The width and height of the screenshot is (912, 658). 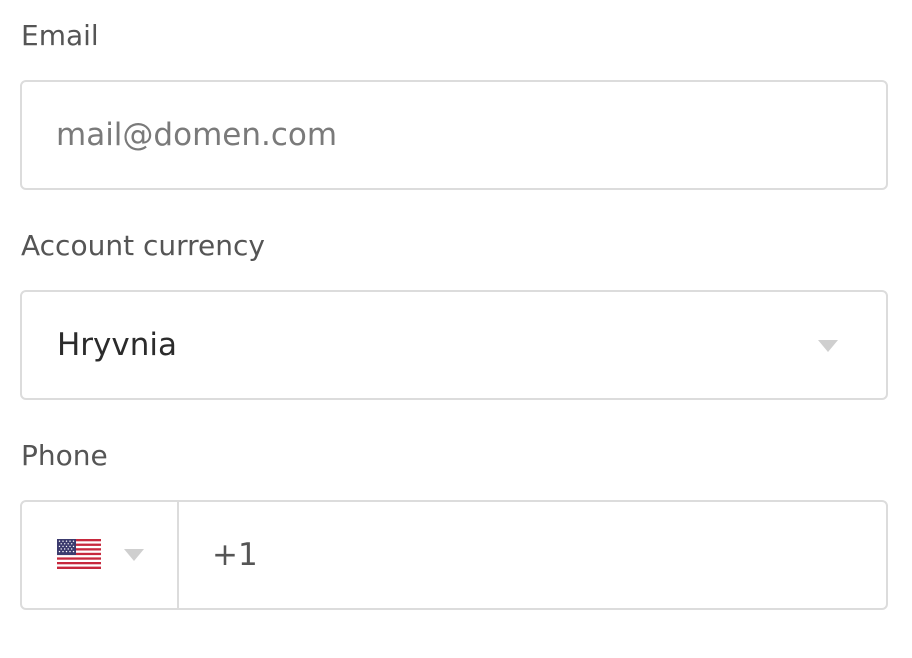 What do you see at coordinates (117, 345) in the screenshot?
I see `account-currency-value: Hryvnia` at bounding box center [117, 345].